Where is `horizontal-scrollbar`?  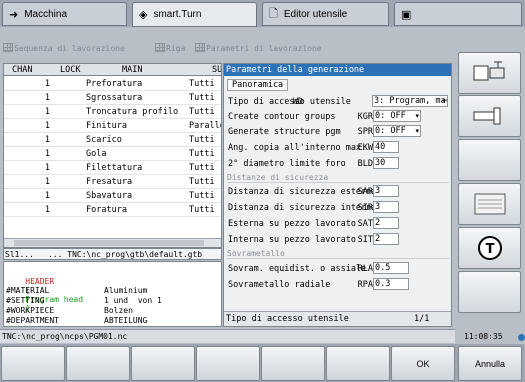
horizontal-scrollbar is located at coordinates (112, 242).